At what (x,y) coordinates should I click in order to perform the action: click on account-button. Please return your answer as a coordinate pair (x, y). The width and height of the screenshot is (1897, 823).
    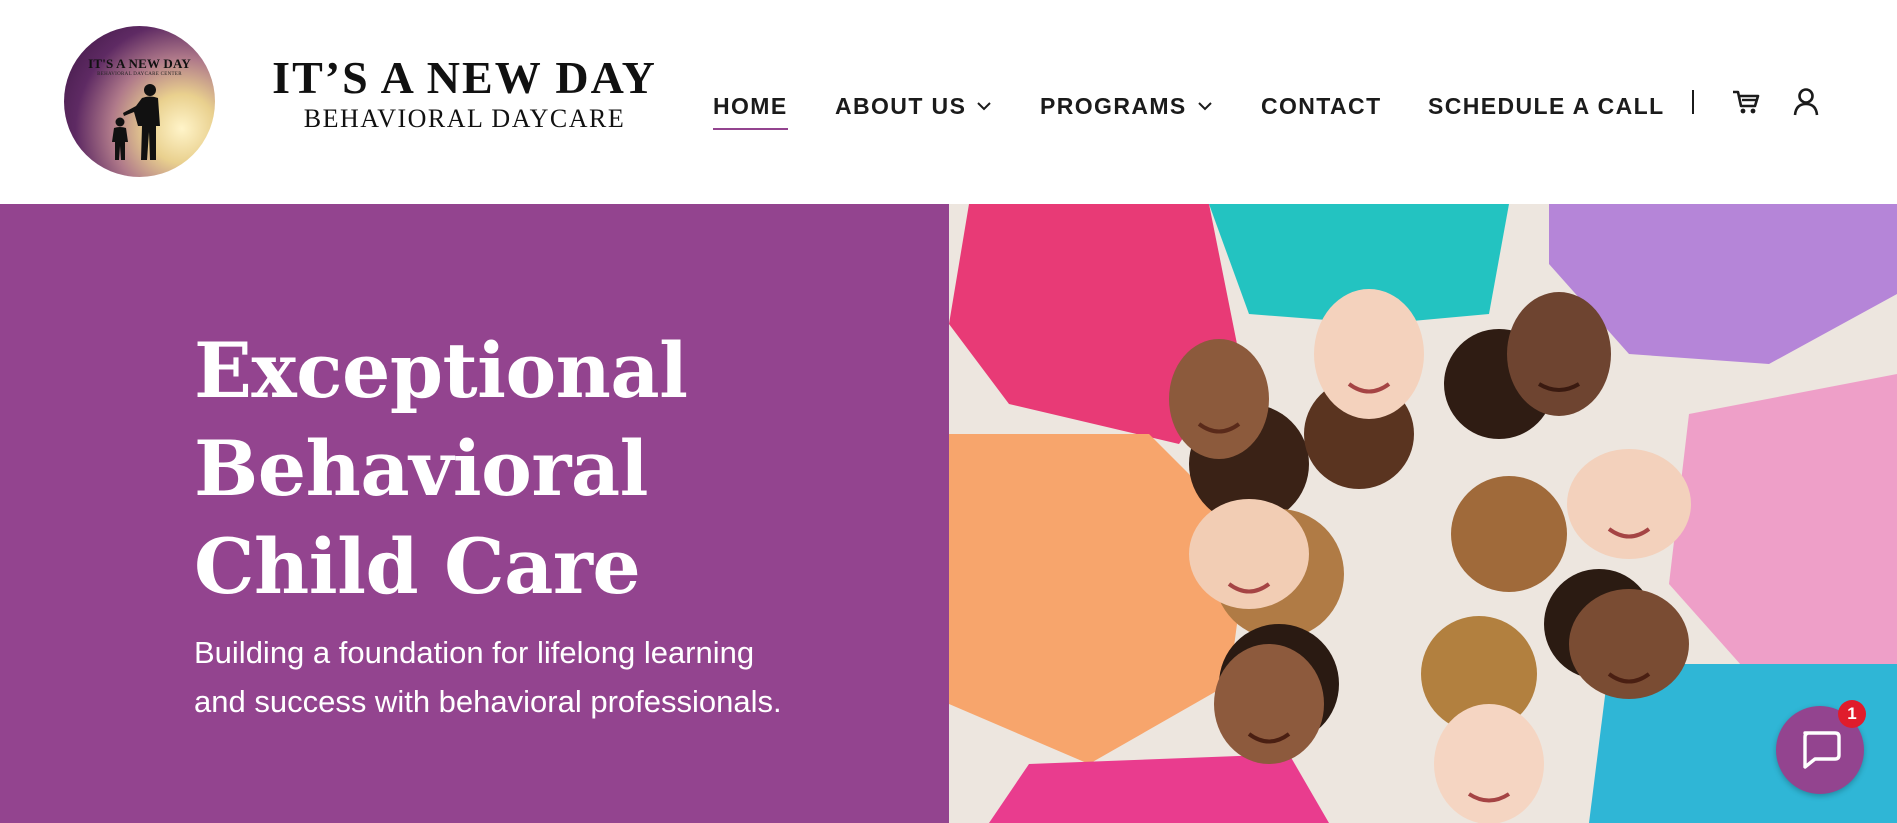
    Looking at the image, I should click on (1806, 102).